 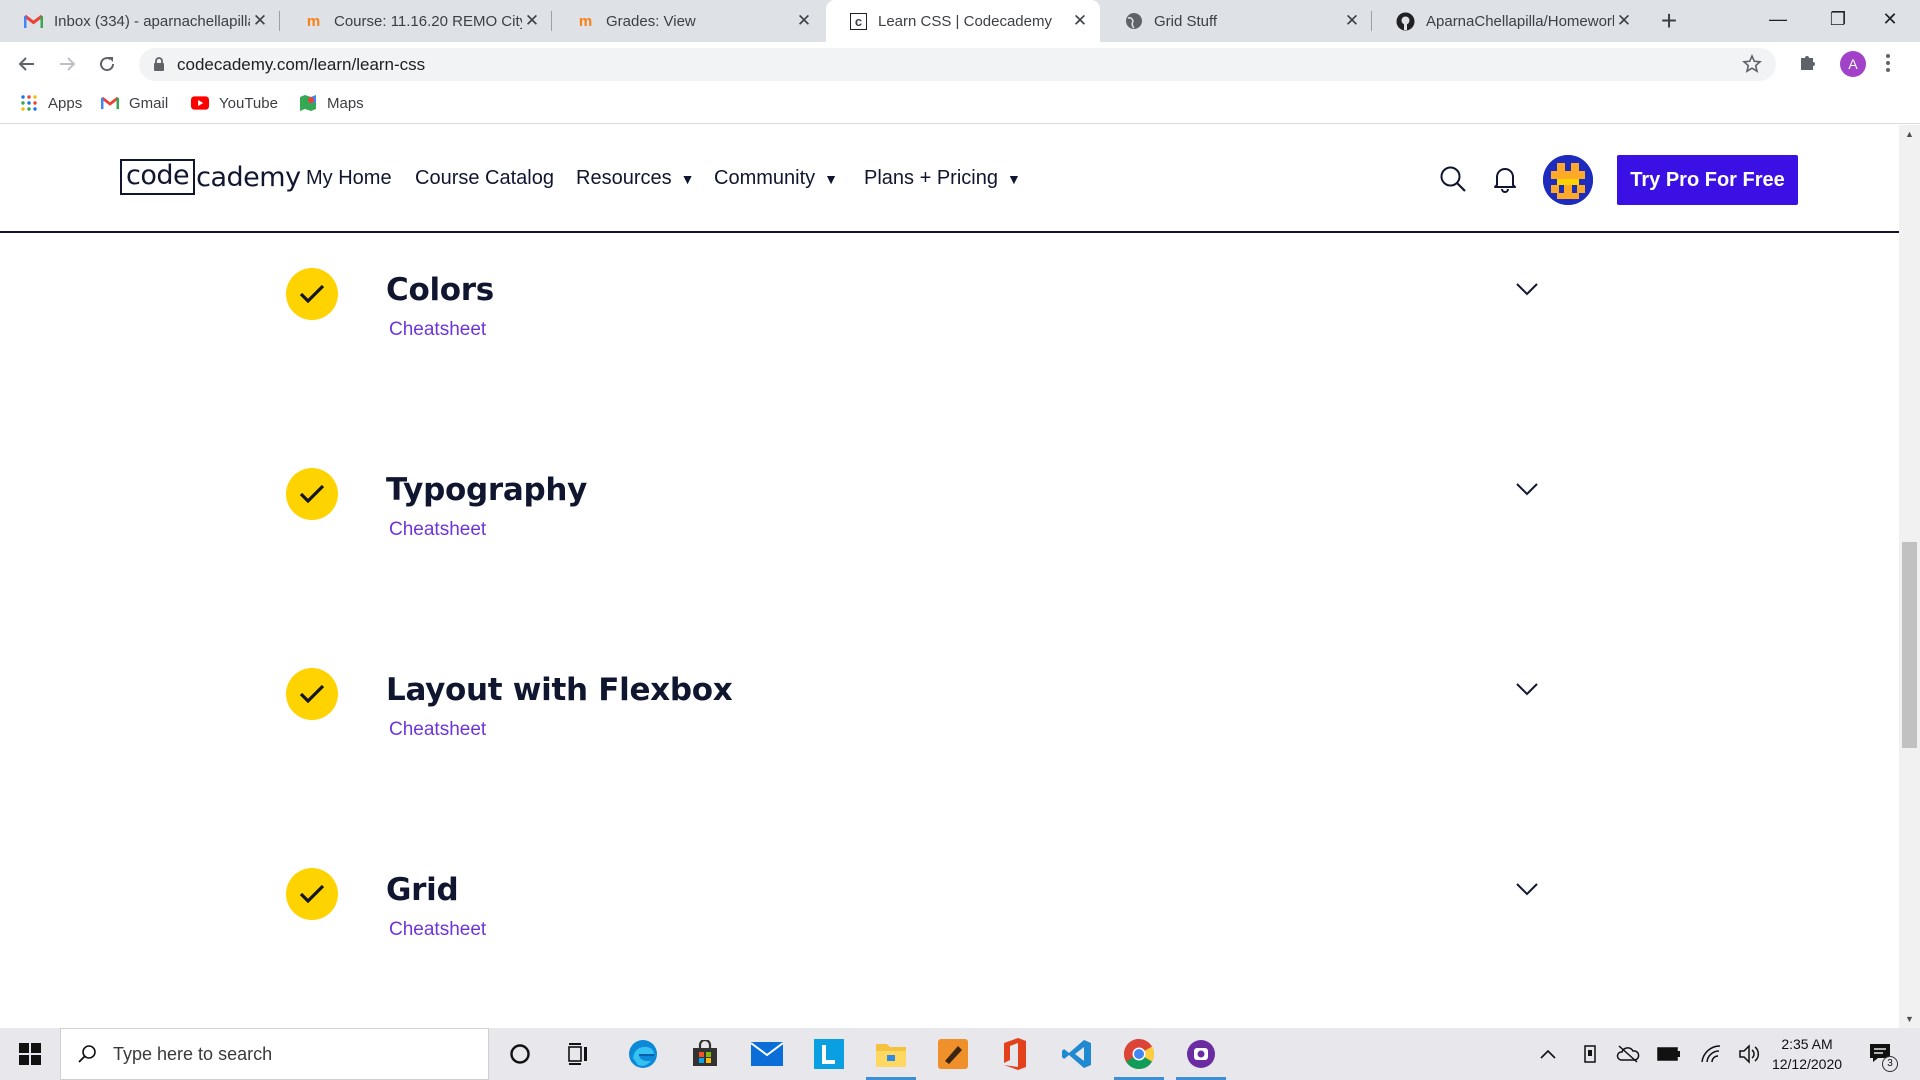 I want to click on start-button, so click(x=30, y=1054).